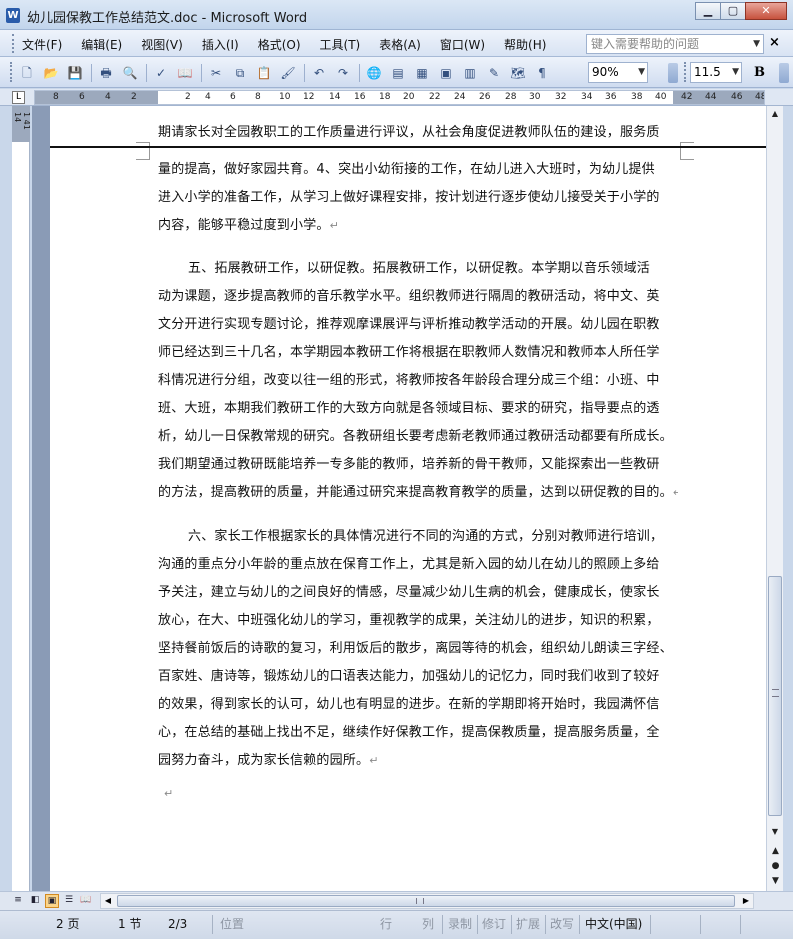 This screenshot has width=793, height=939. What do you see at coordinates (13, 43) in the screenshot?
I see `menubar-grip-handle` at bounding box center [13, 43].